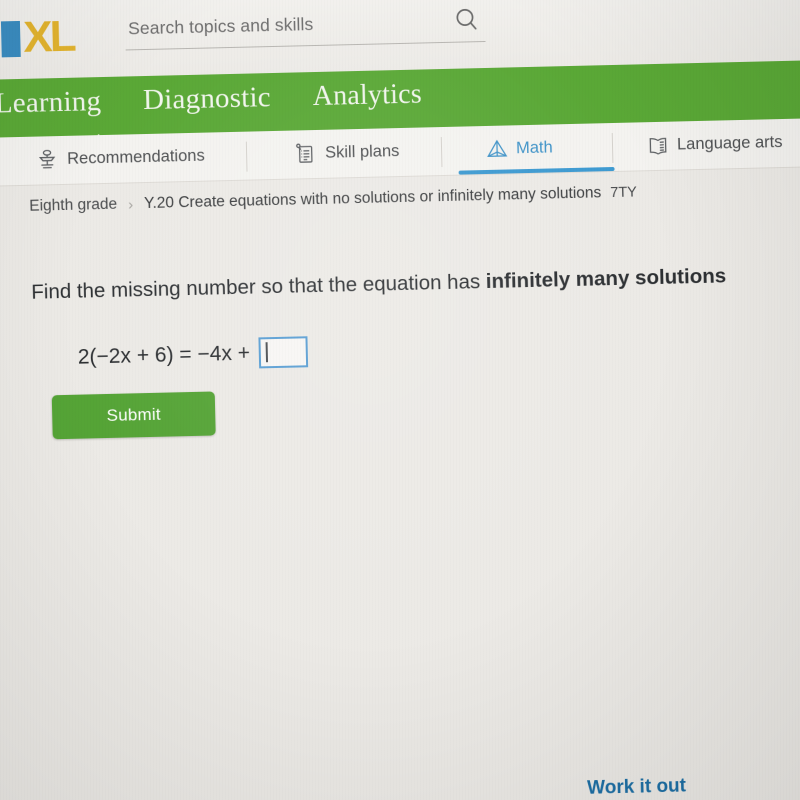  I want to click on search-underline, so click(305, 45).